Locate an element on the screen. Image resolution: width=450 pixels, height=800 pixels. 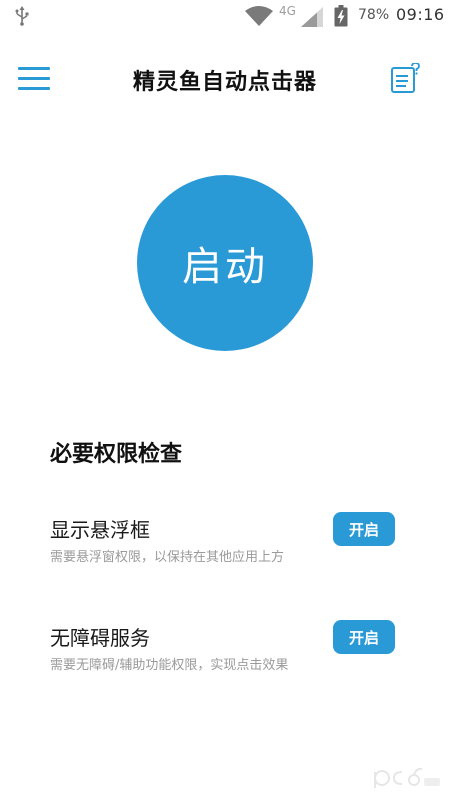
usb-icon is located at coordinates (22, 16).